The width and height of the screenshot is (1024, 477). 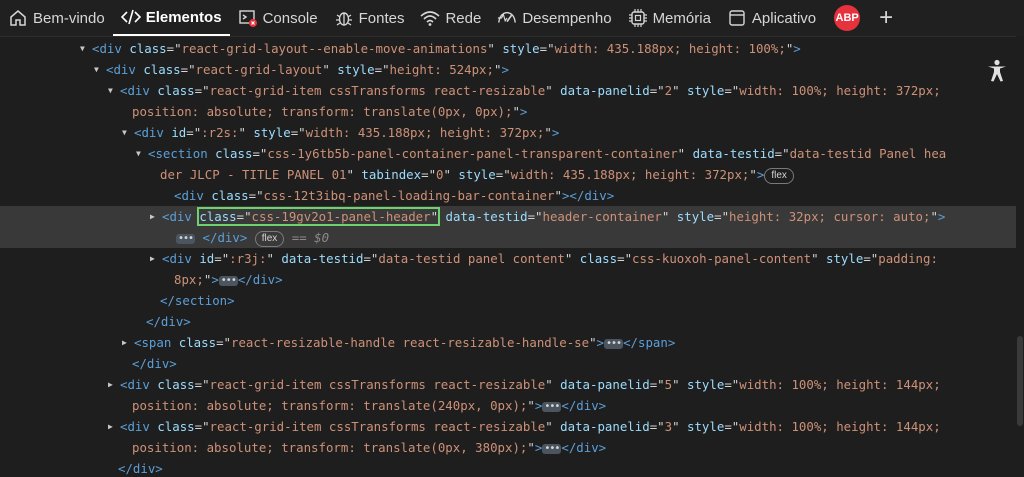 What do you see at coordinates (1020, 381) in the screenshot?
I see `scrollbar-thumb` at bounding box center [1020, 381].